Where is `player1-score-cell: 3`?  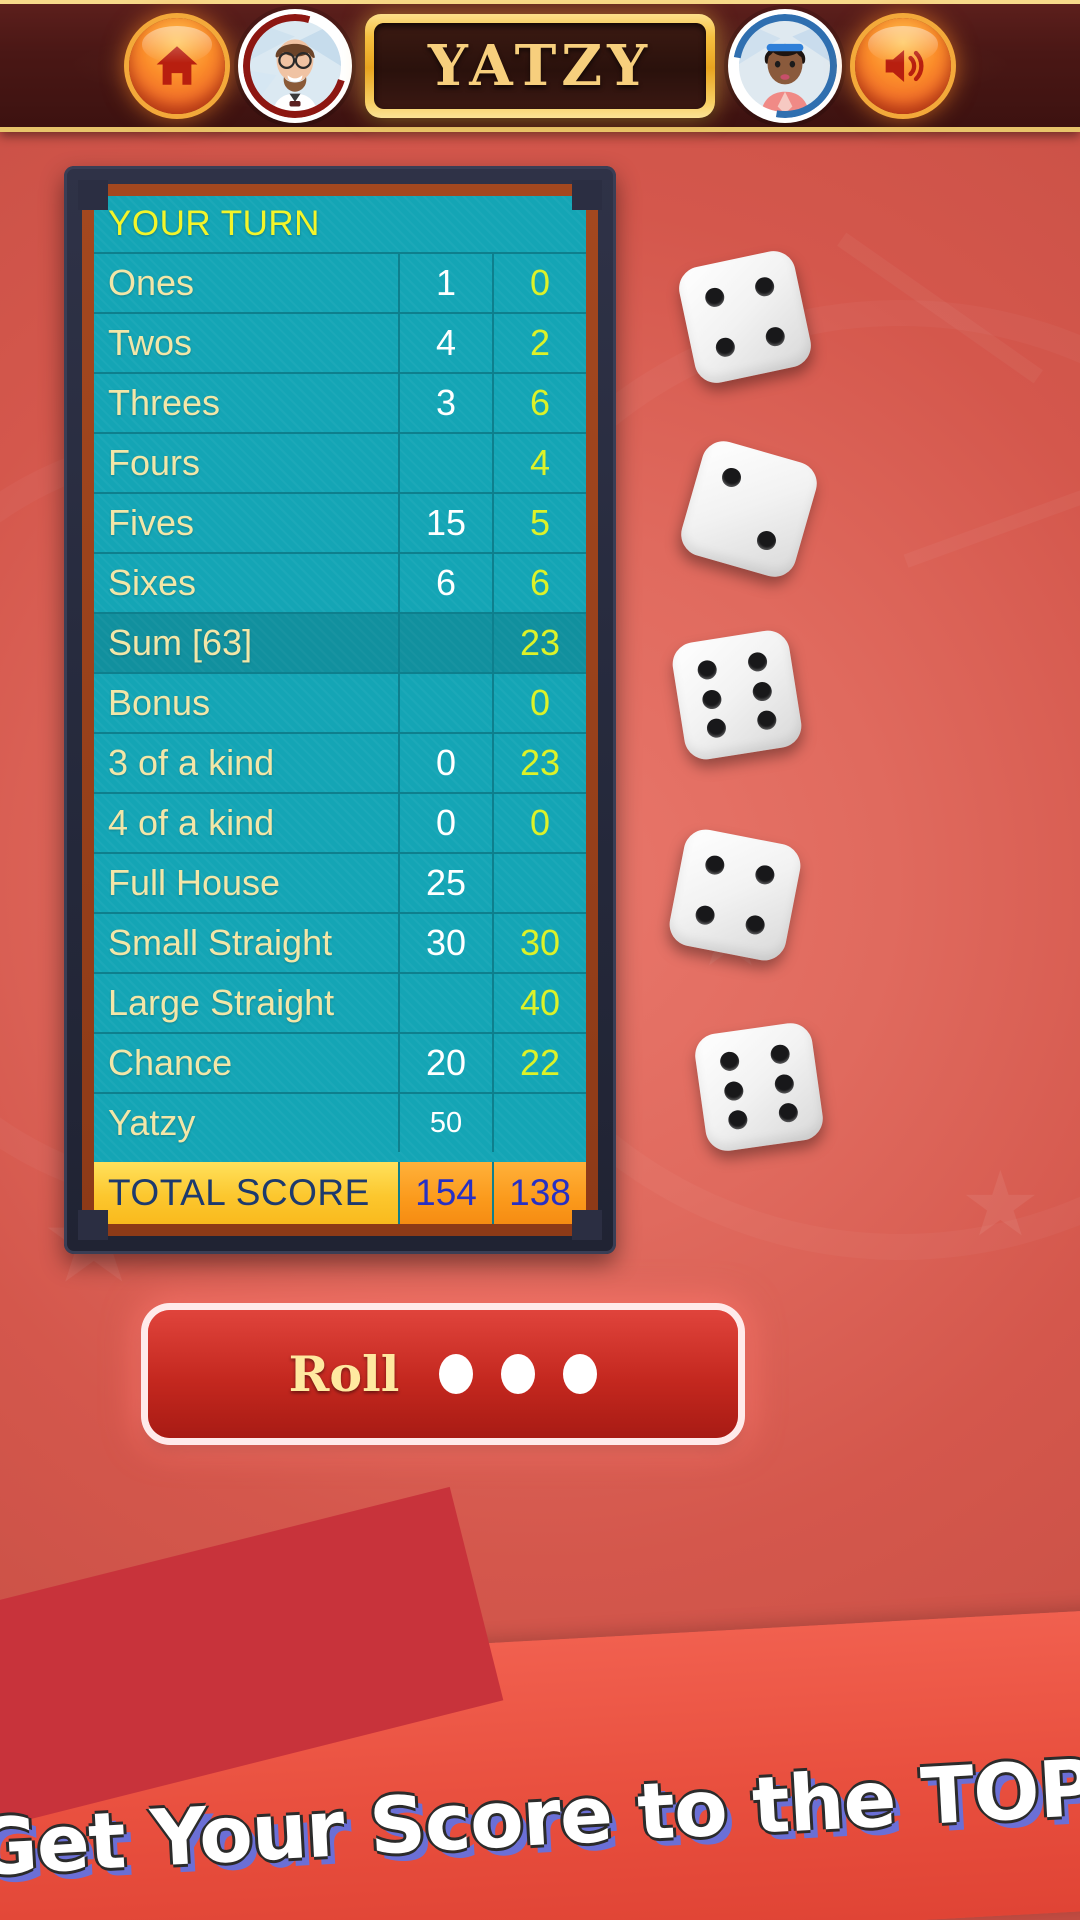 player1-score-cell: 3 is located at coordinates (445, 403).